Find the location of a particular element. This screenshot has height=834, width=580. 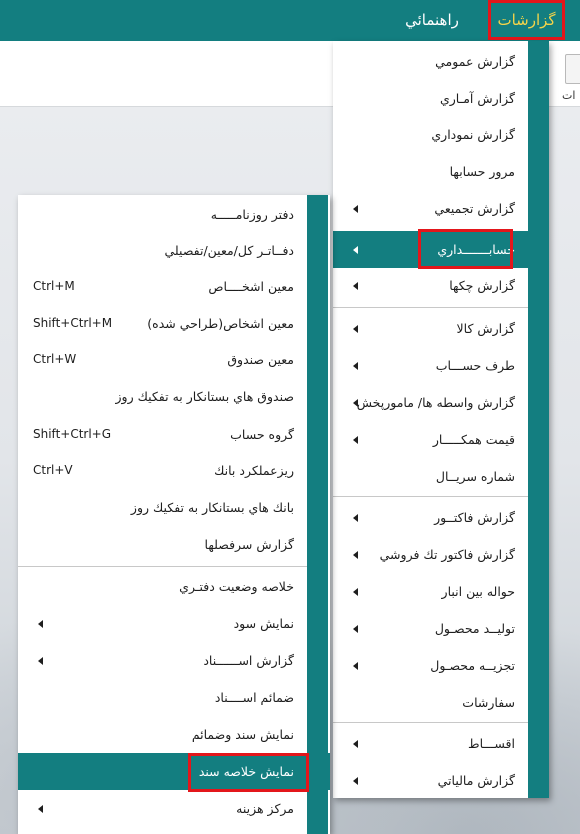

menu-item-invoice-report: گزارش فاكتــور is located at coordinates (441, 517).